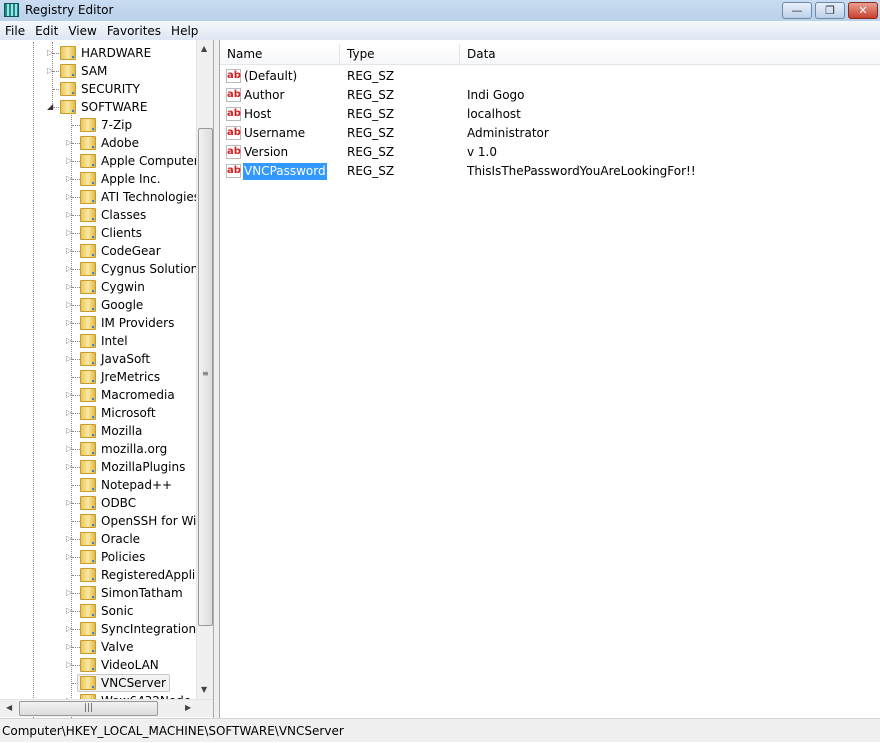 This screenshot has height=743, width=880. Describe the element at coordinates (131, 251) in the screenshot. I see `tree-item-label: CodeGear` at that location.